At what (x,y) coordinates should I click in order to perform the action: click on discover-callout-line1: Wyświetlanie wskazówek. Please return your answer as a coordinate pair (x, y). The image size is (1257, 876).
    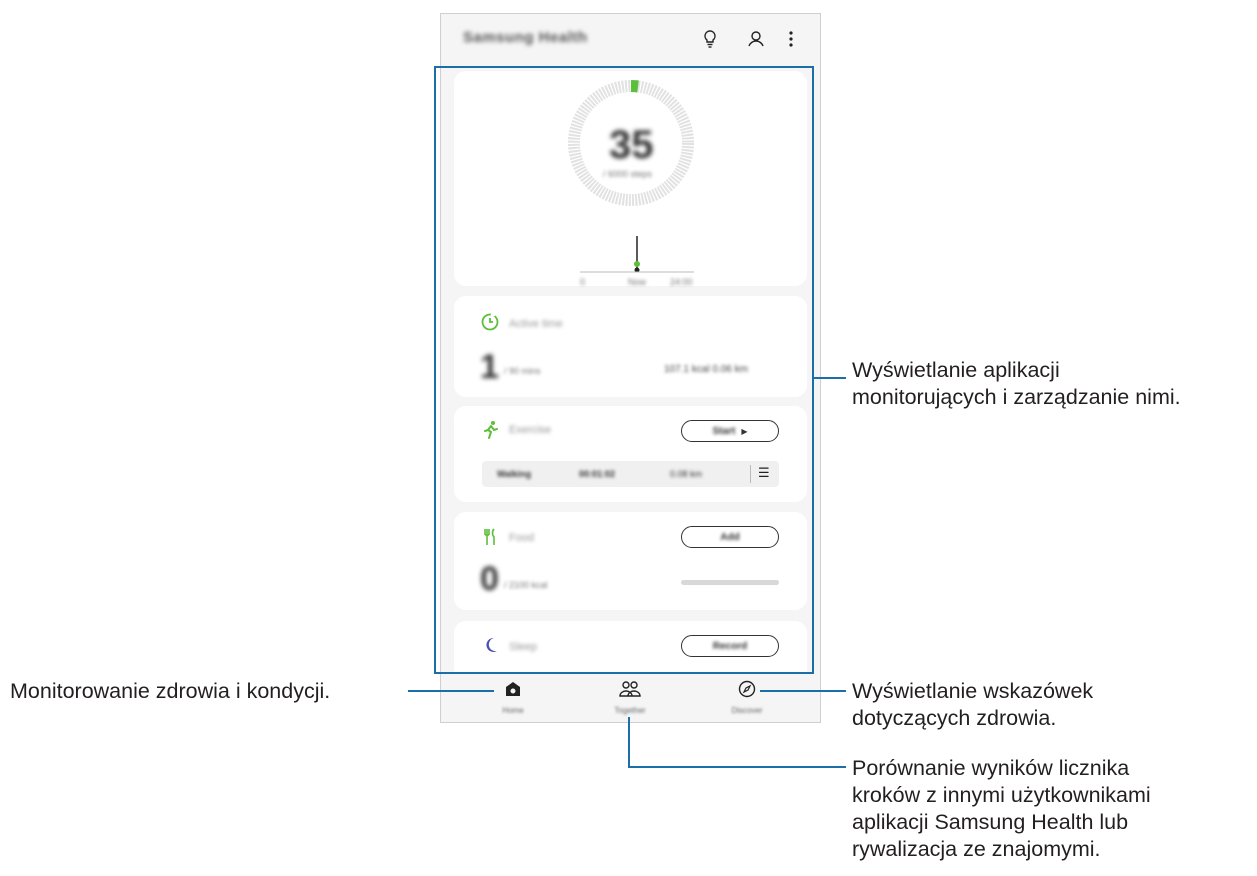
    Looking at the image, I should click on (973, 691).